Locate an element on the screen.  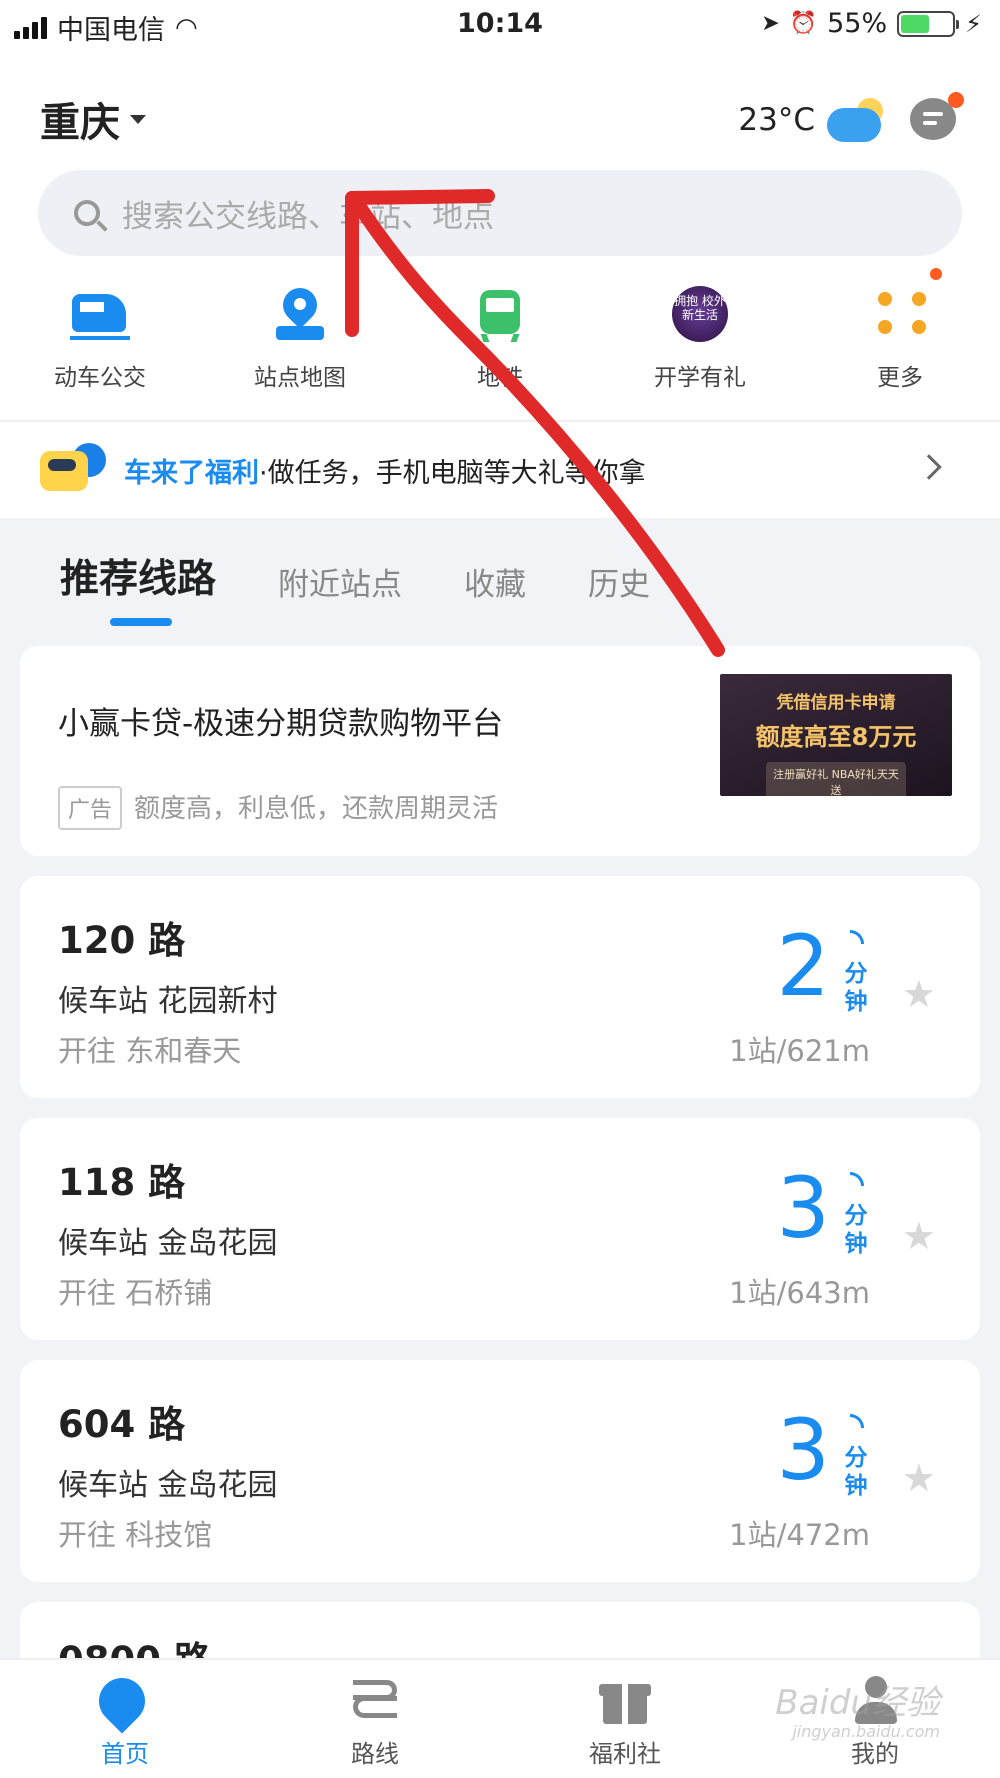
quick-action-station-map: 站点地图 is located at coordinates (300, 343).